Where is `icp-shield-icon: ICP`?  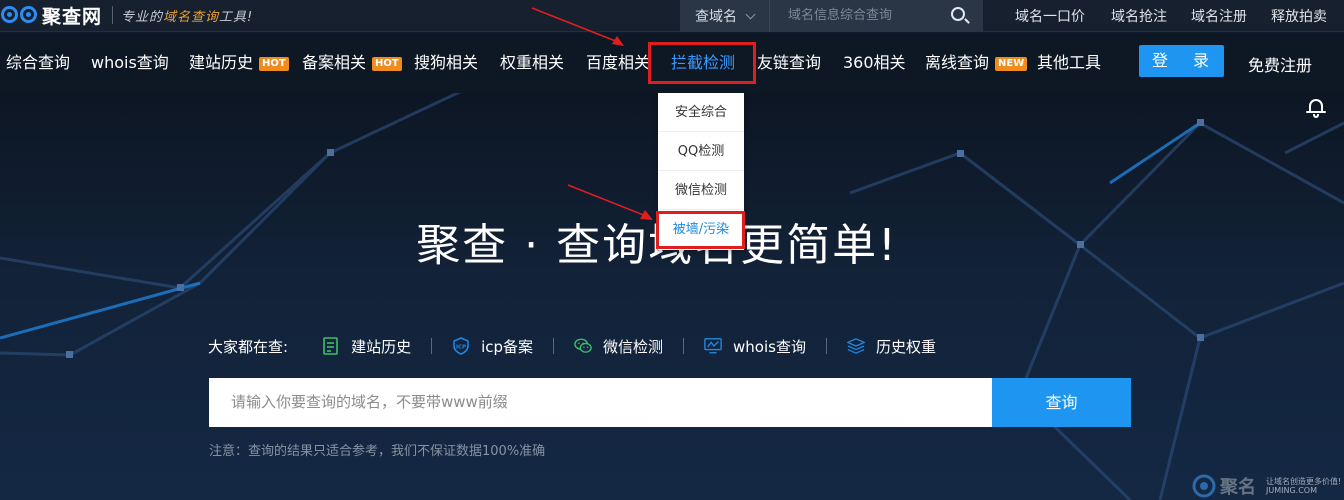 icp-shield-icon: ICP is located at coordinates (461, 346).